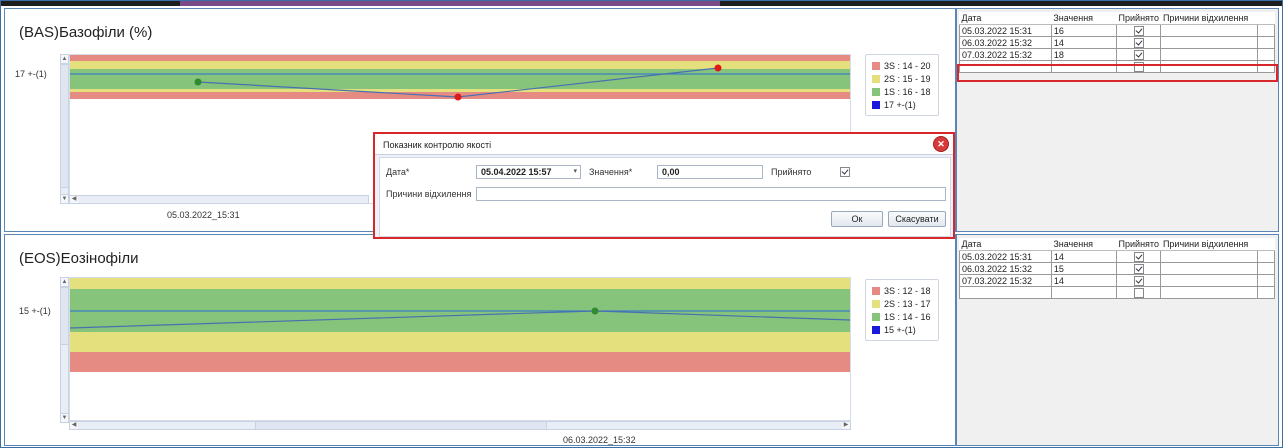  What do you see at coordinates (460, 325) in the screenshot?
I see `chart-svg` at bounding box center [460, 325].